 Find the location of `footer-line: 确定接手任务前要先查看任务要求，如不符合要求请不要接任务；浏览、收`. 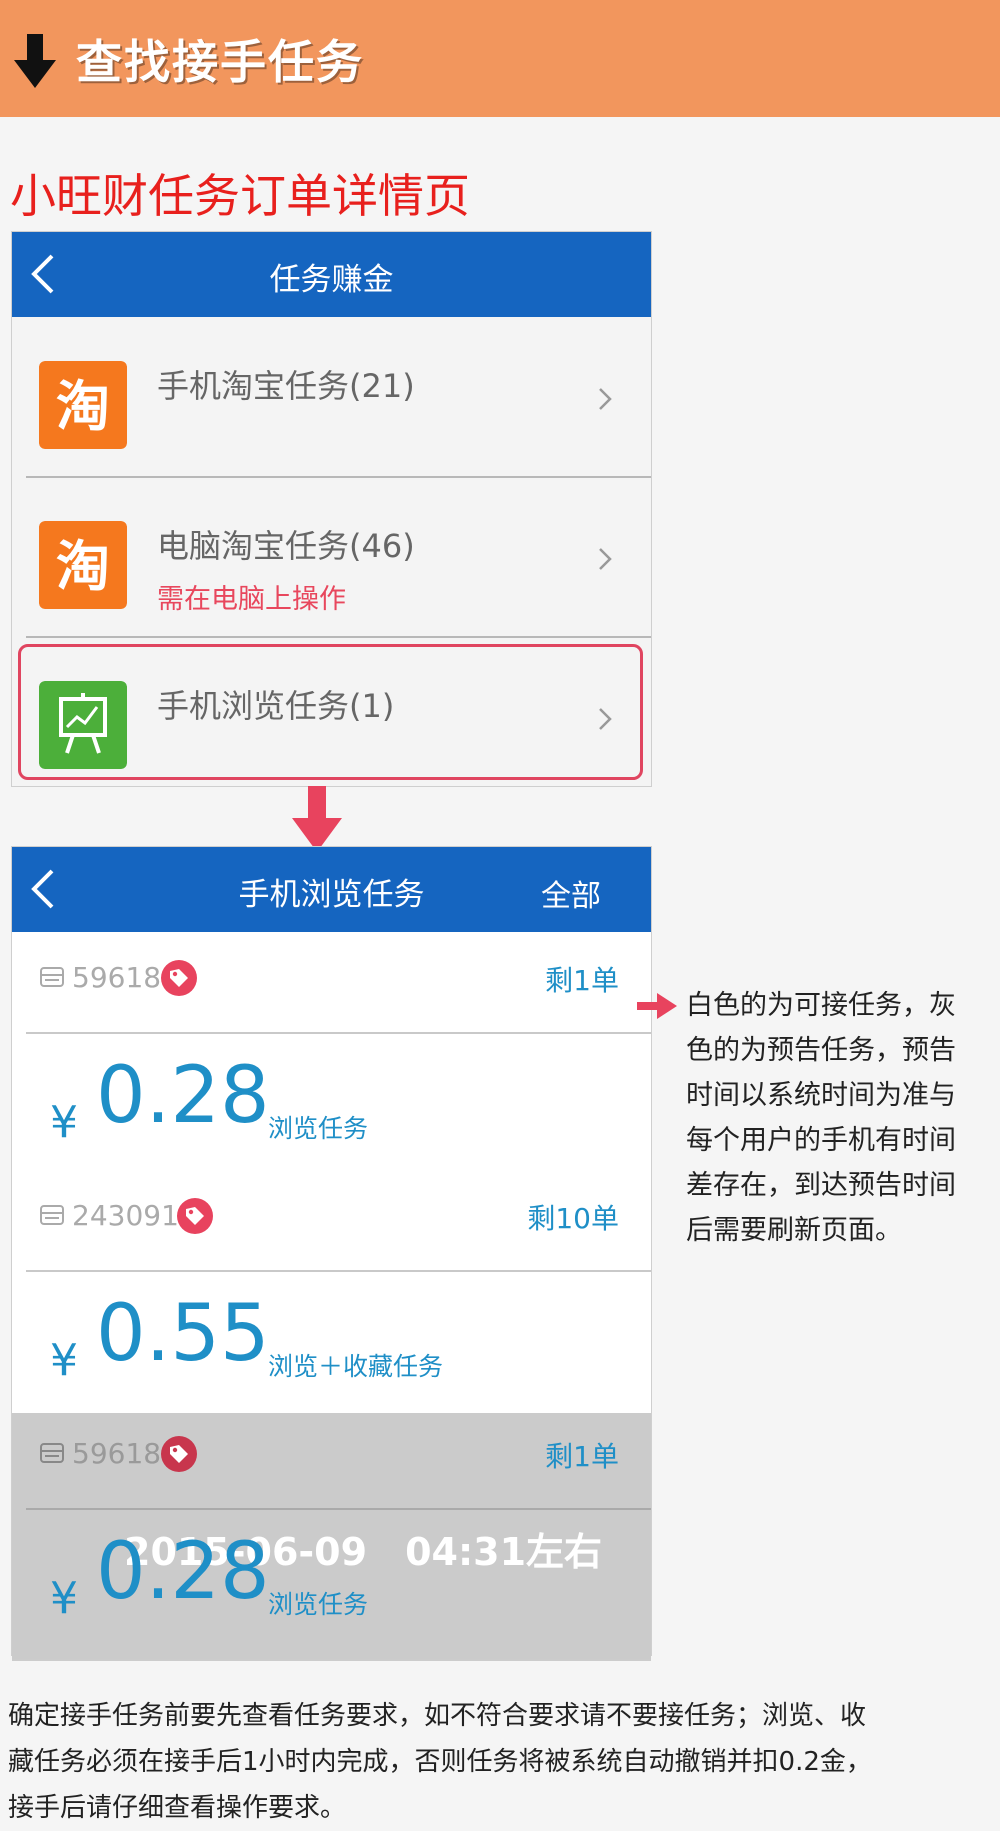

footer-line: 确定接手任务前要先查看任务要求，如不符合要求请不要接任务；浏览、收 is located at coordinates (437, 1716).